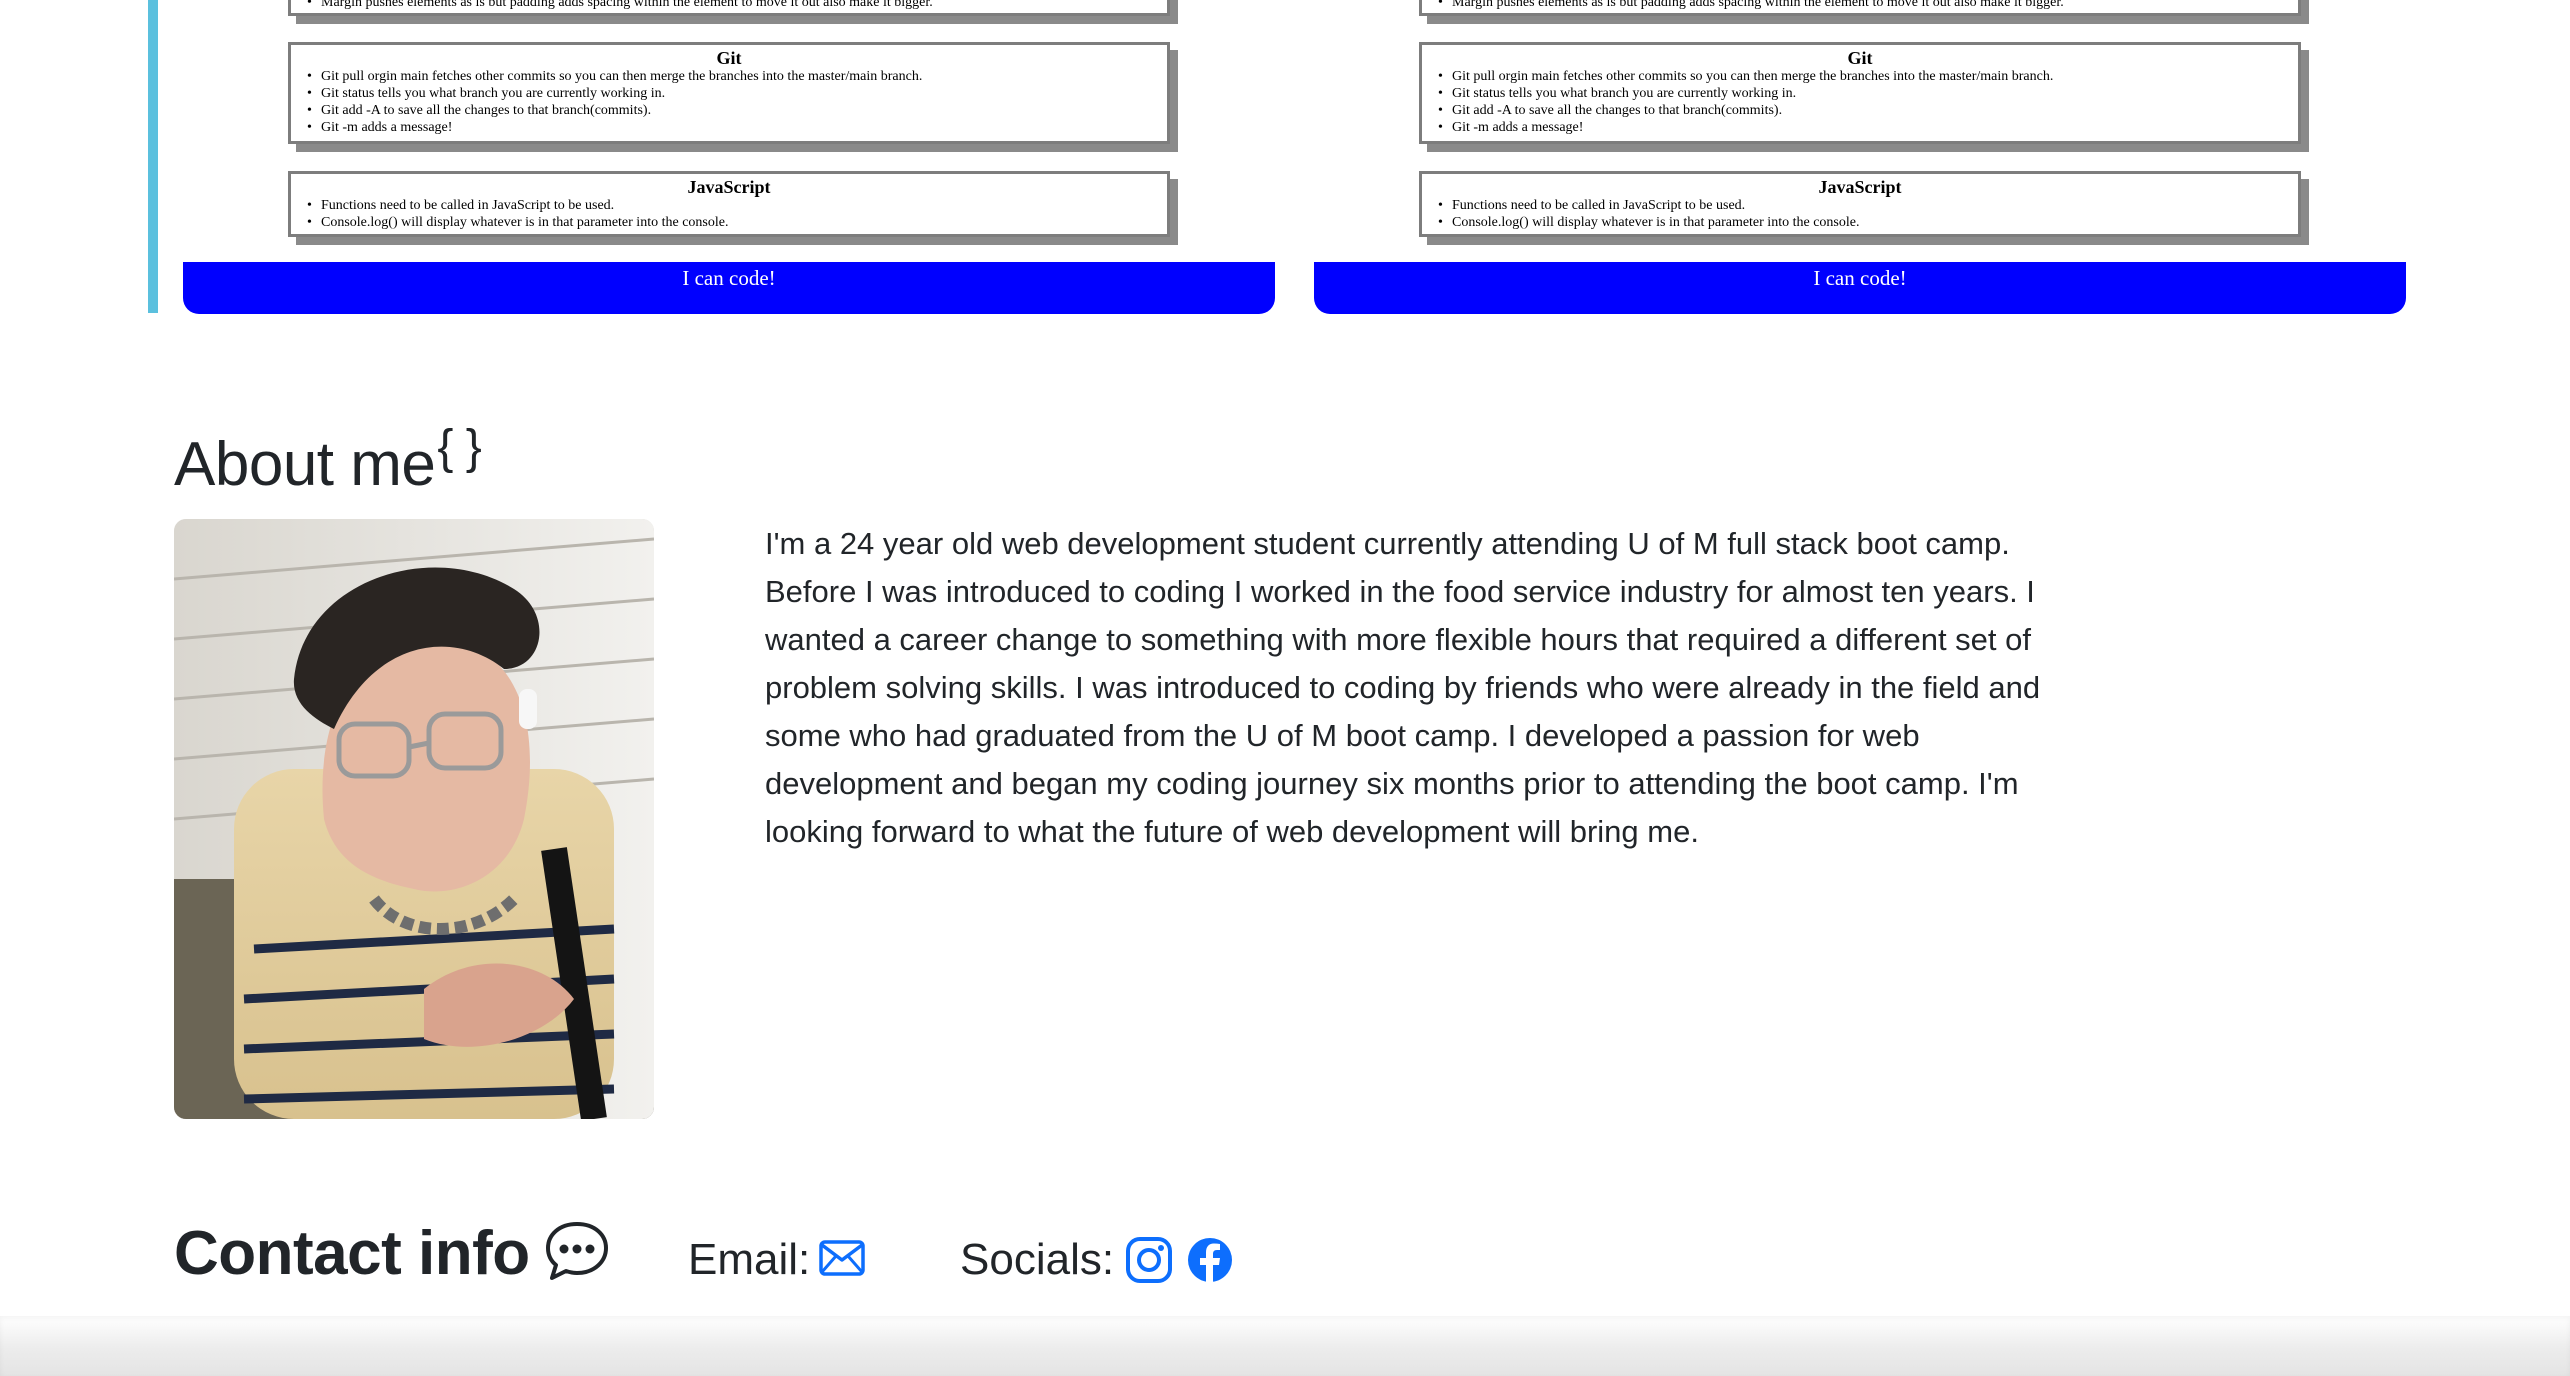  I want to click on facebook-icon, so click(1210, 1262).